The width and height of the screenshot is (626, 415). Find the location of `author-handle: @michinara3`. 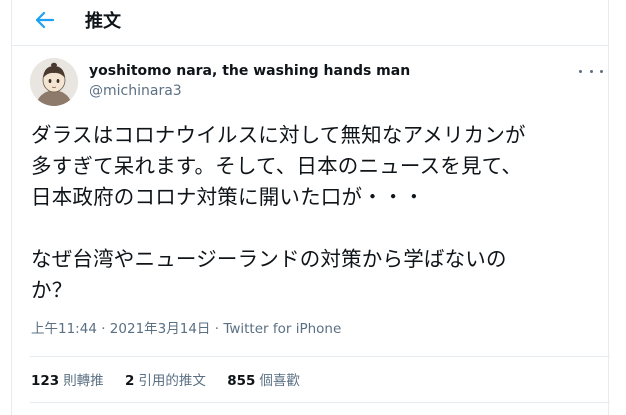

author-handle: @michinara3 is located at coordinates (135, 91).